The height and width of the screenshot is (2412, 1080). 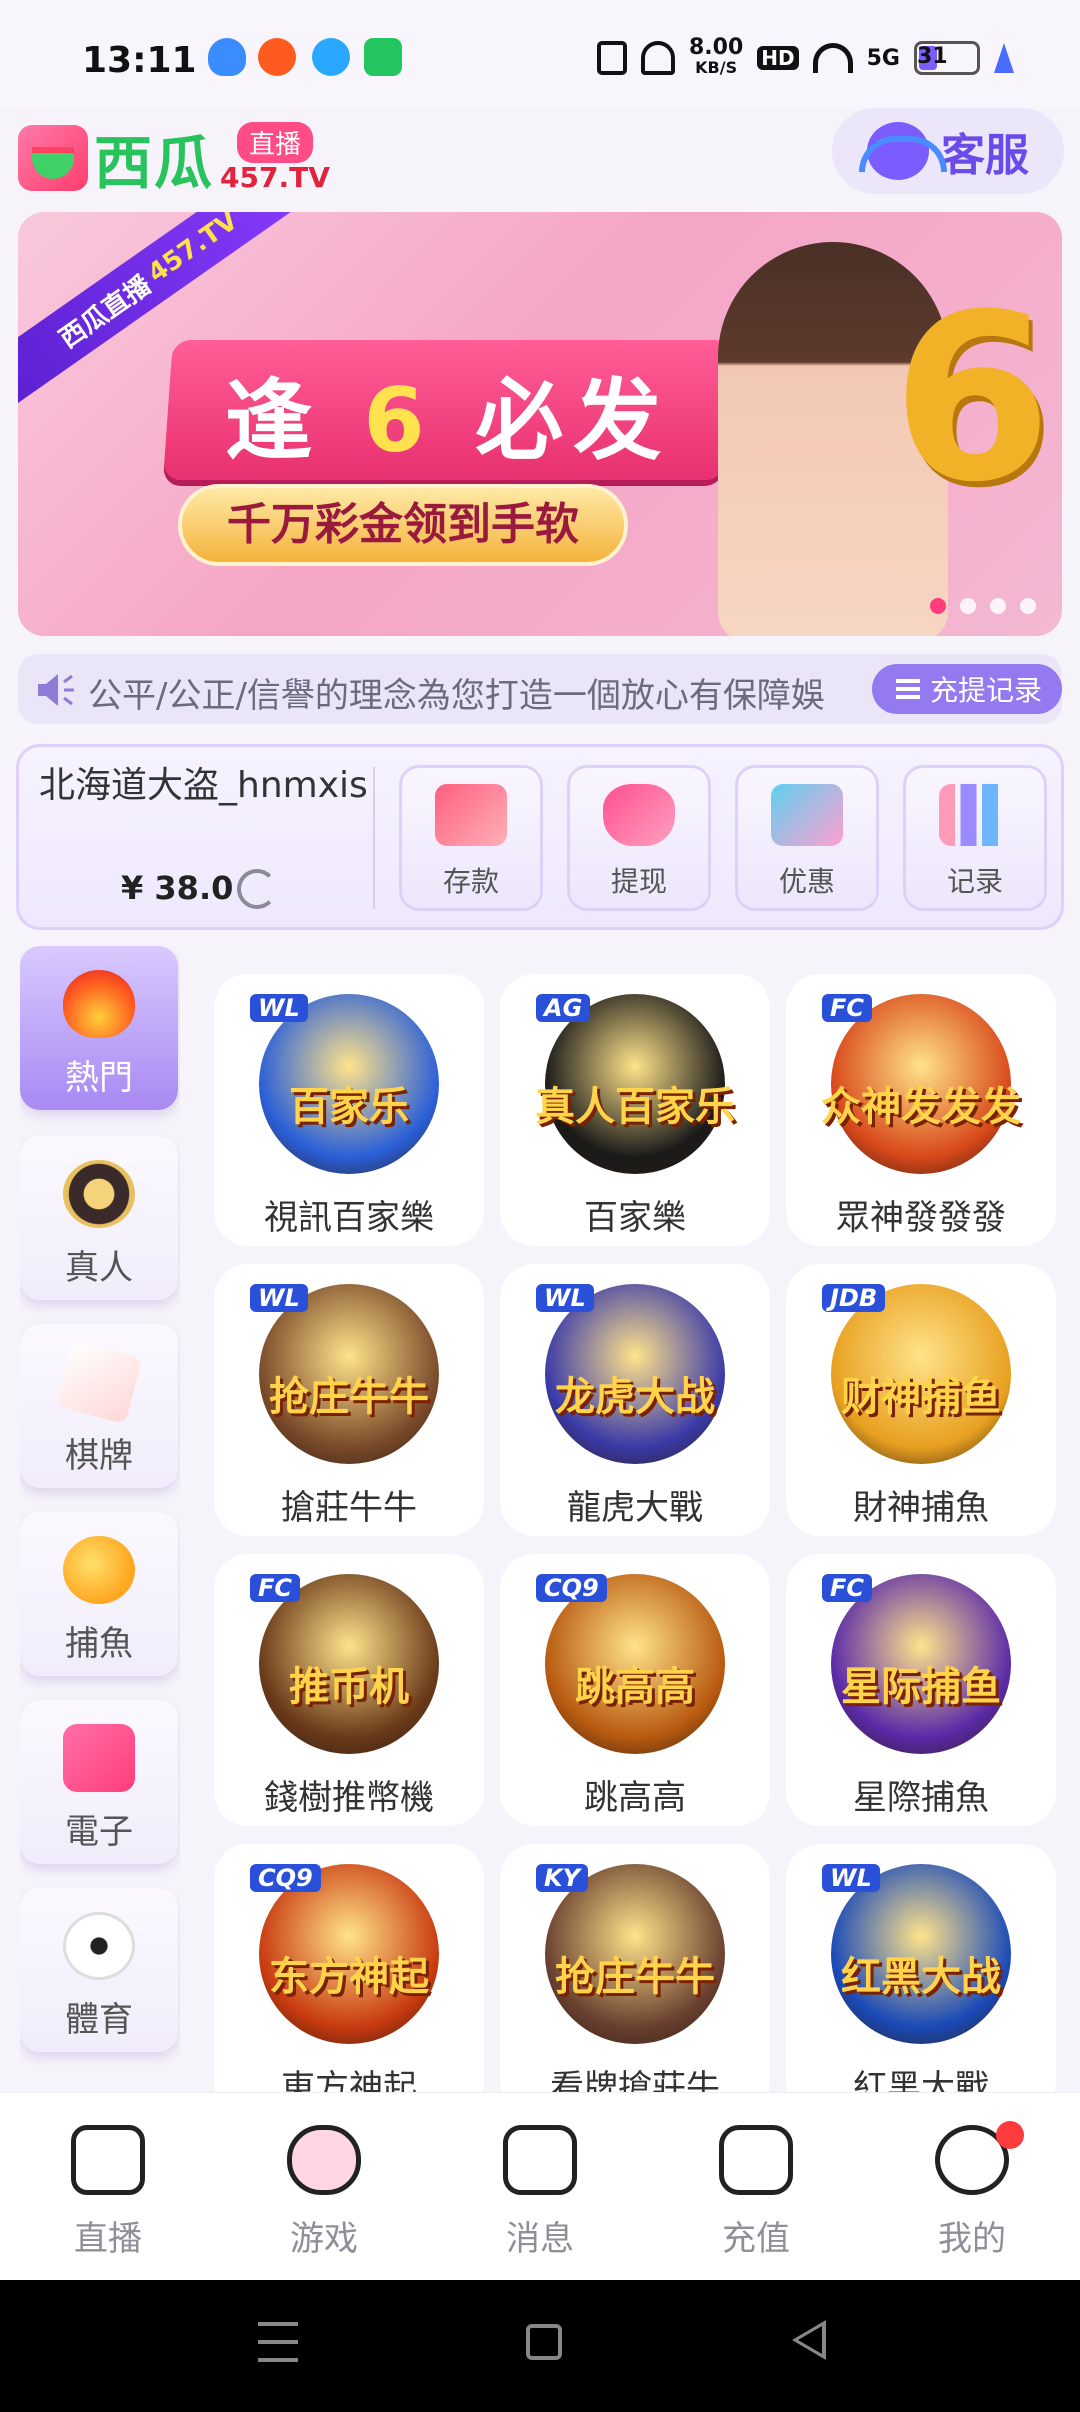 What do you see at coordinates (921, 2080) in the screenshot?
I see `game-name: 紅黑大戰` at bounding box center [921, 2080].